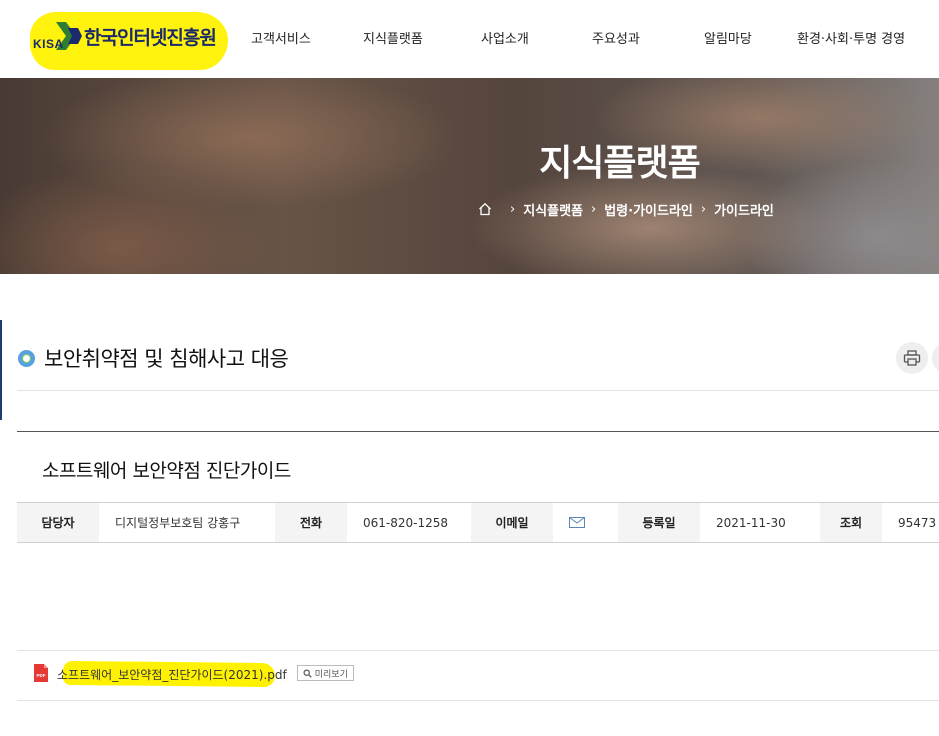  I want to click on nav-achievements: 주요성과, so click(616, 37).